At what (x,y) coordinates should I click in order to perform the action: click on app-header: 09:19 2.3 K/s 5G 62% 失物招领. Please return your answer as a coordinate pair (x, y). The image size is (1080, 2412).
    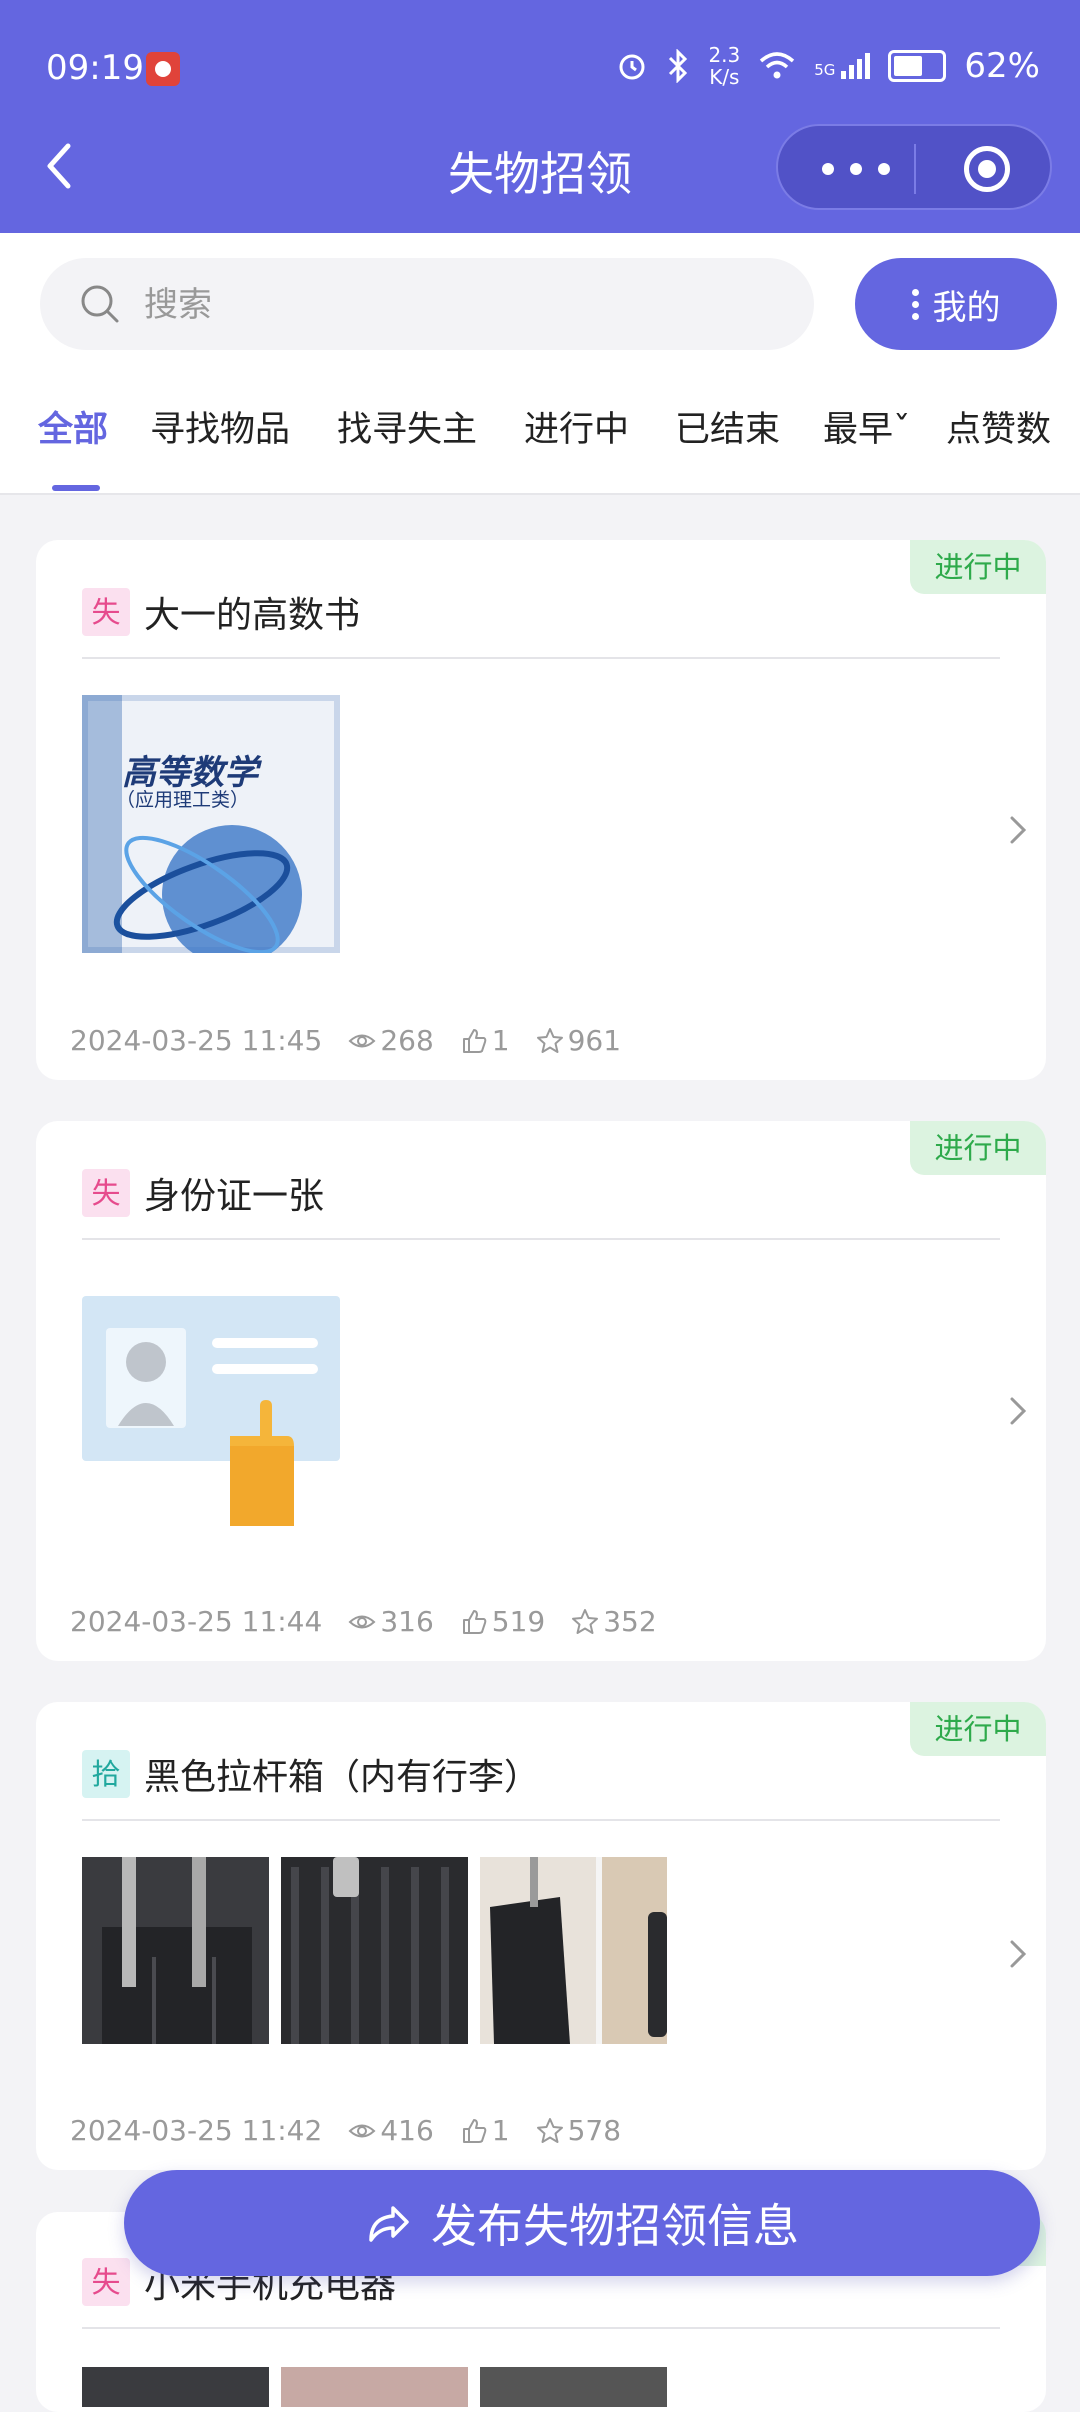
    Looking at the image, I should click on (540, 116).